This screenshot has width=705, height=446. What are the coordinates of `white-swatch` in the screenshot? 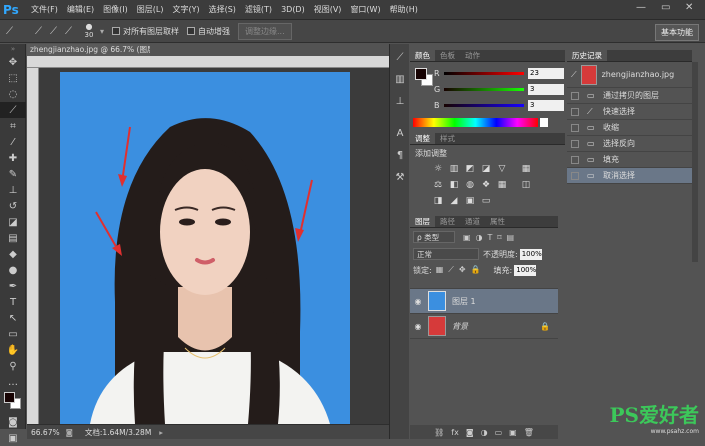 It's located at (544, 122).